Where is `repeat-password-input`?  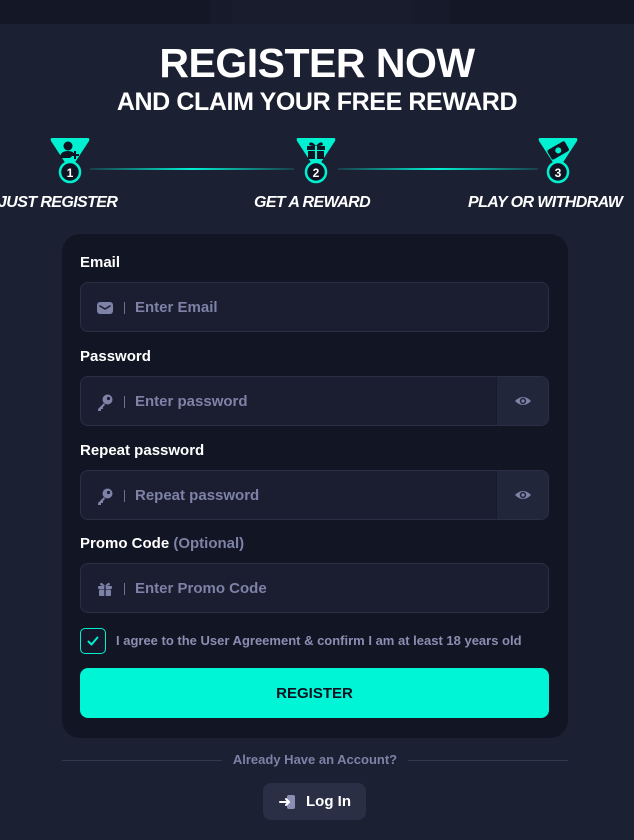
repeat-password-input is located at coordinates (315, 495).